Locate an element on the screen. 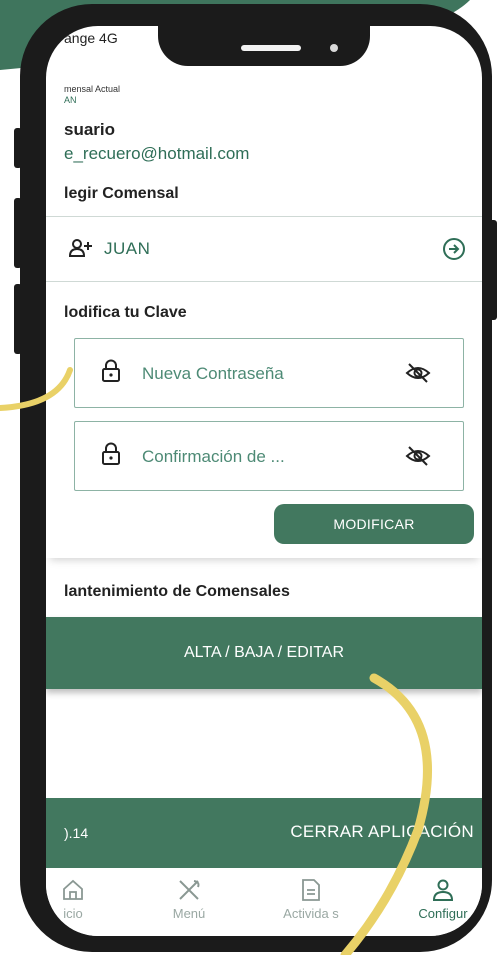  tab-label: Menú is located at coordinates (189, 913).